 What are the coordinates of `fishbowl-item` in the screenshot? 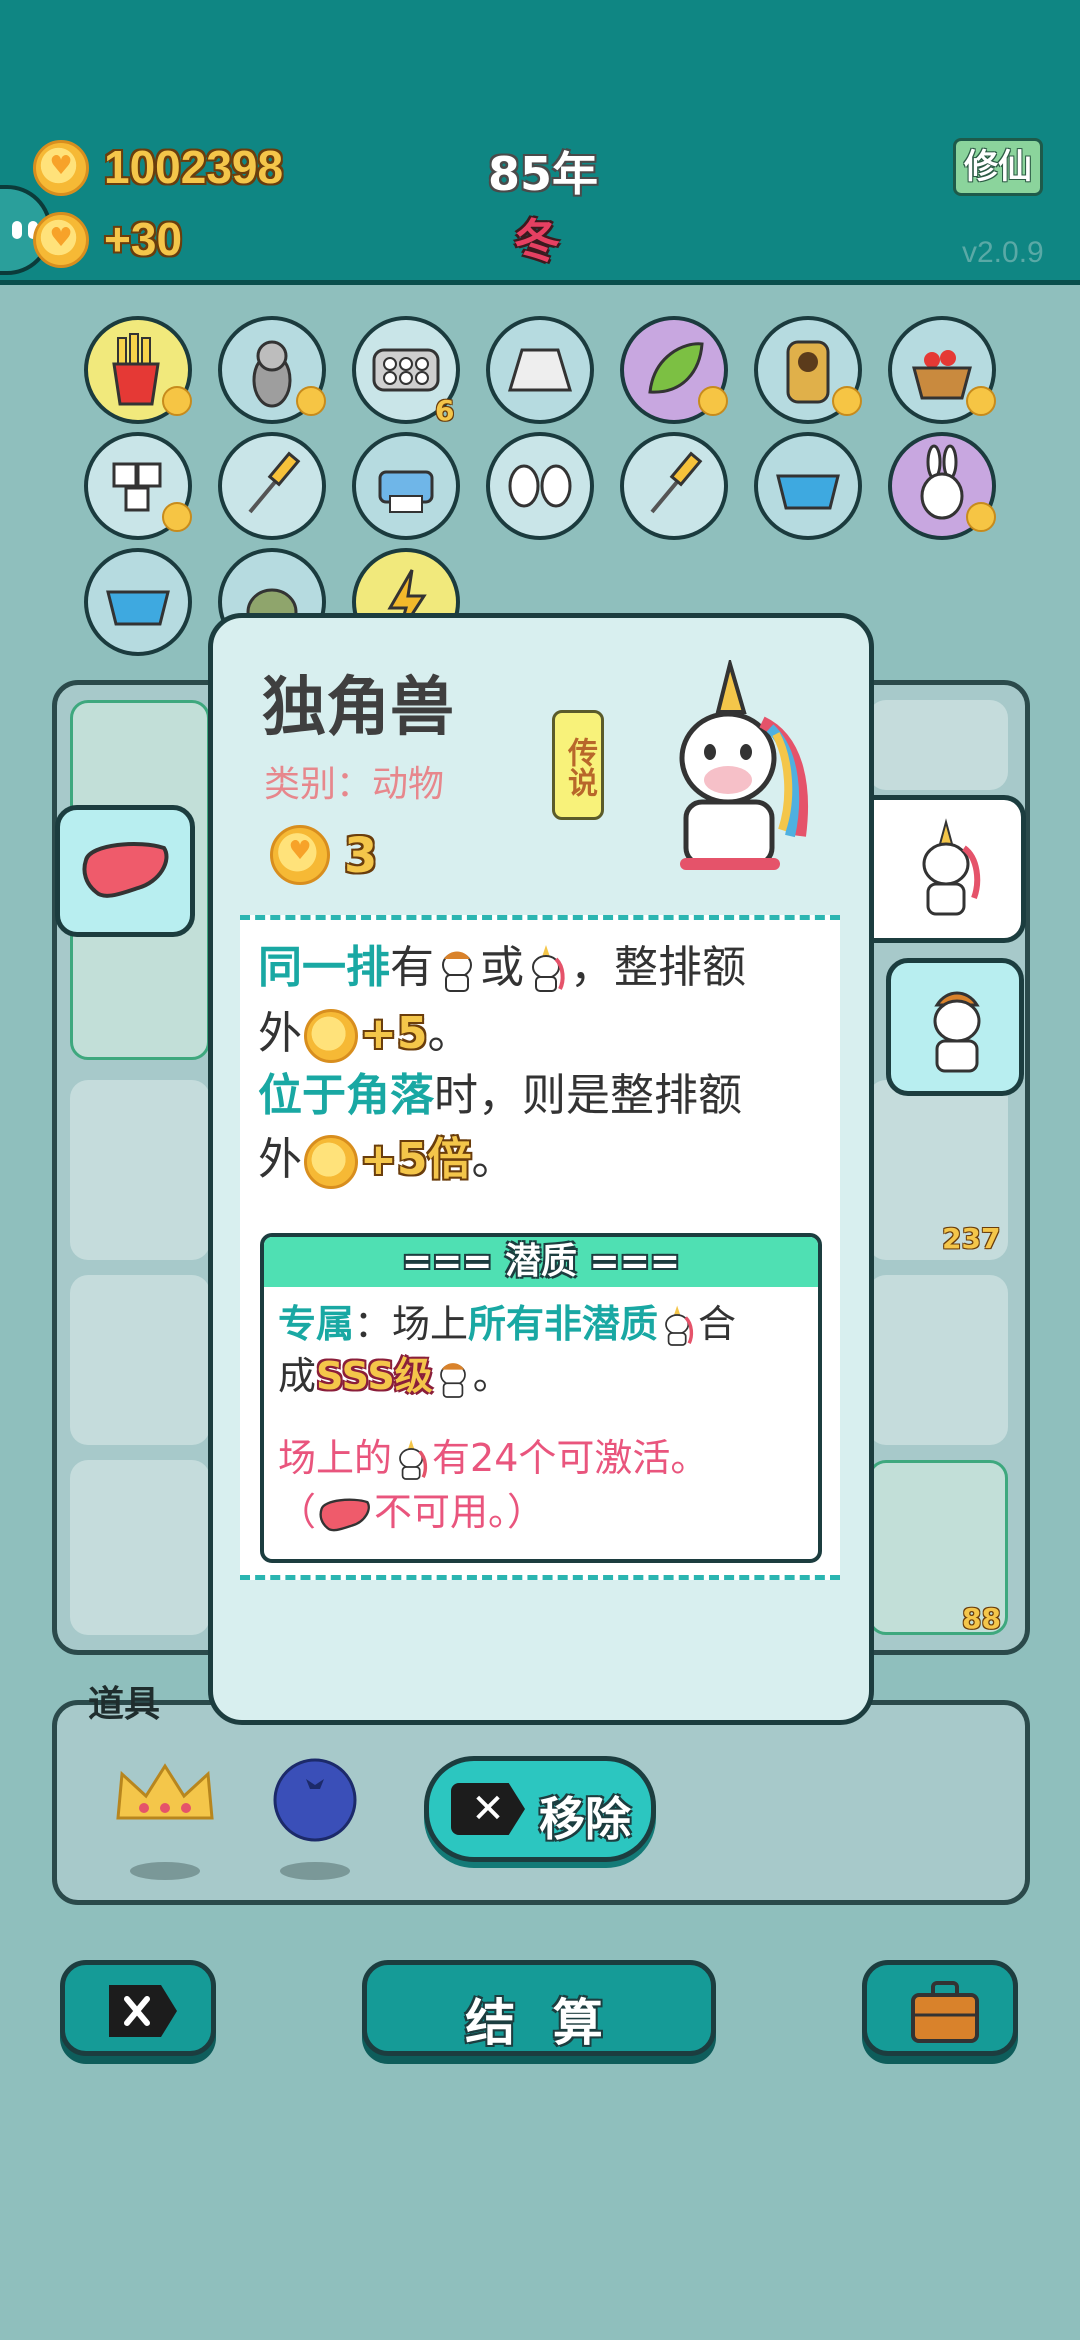 It's located at (808, 486).